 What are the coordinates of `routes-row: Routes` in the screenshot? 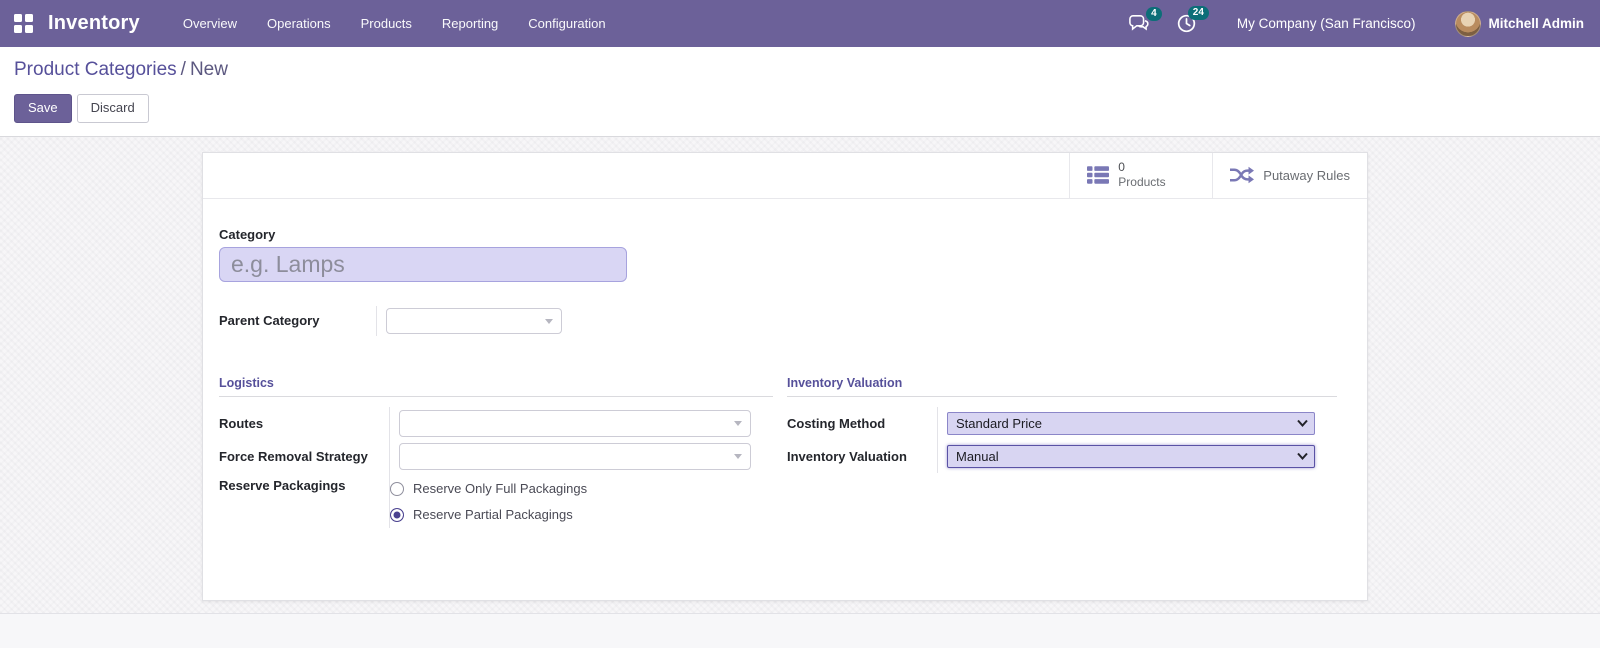 It's located at (496, 423).